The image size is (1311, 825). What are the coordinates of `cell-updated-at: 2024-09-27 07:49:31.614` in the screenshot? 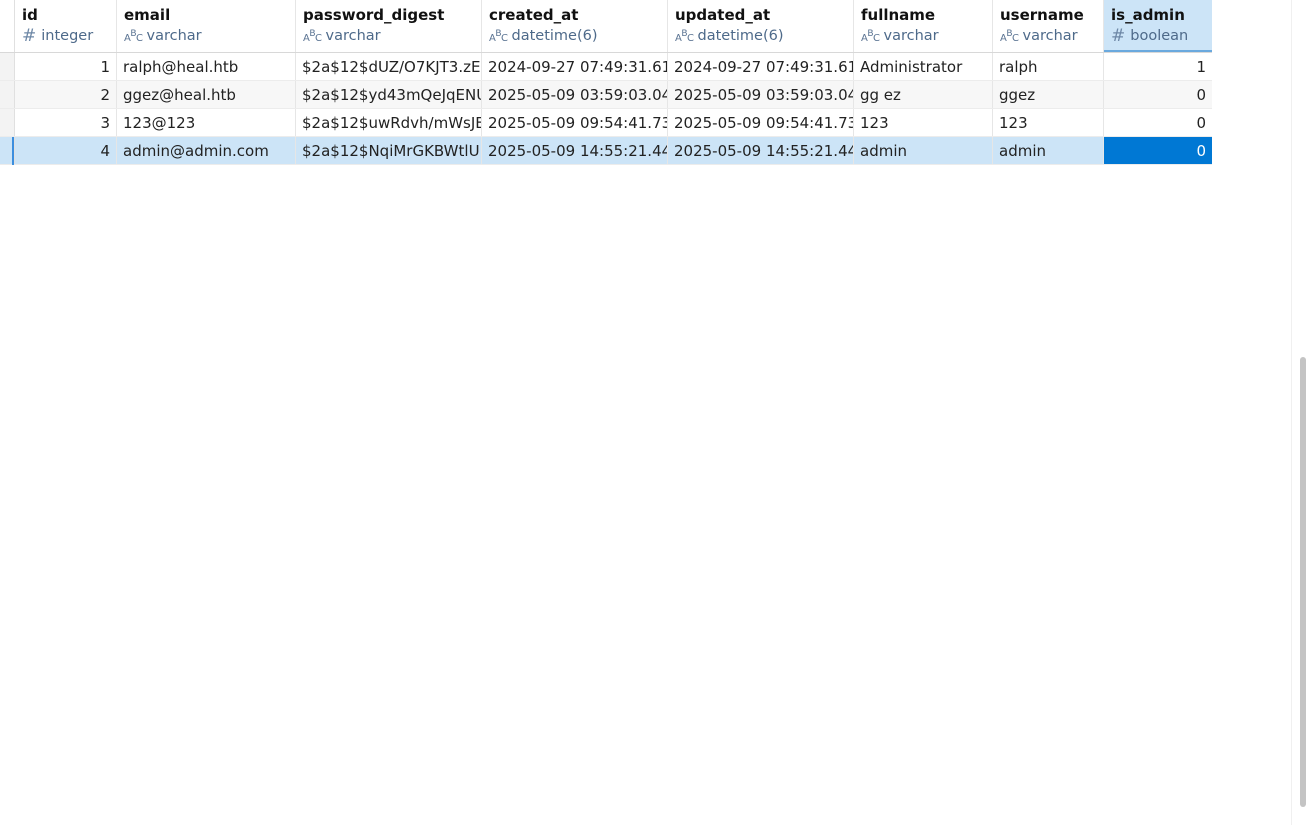 It's located at (761, 66).